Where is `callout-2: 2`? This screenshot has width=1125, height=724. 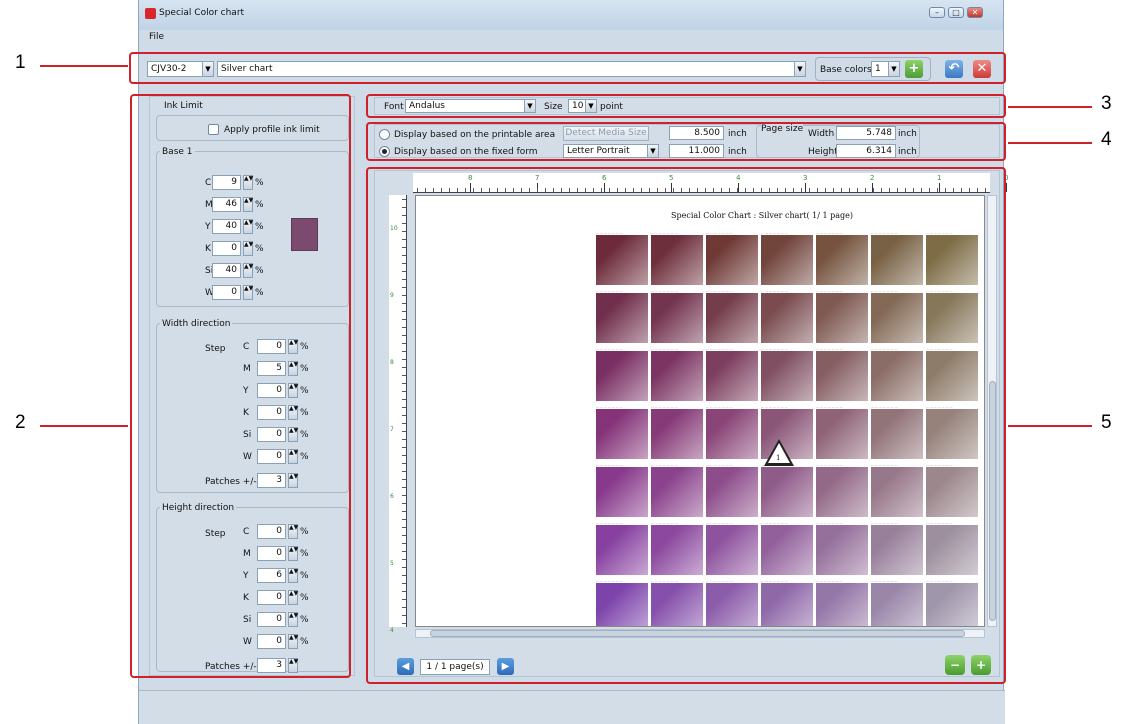
callout-2: 2 is located at coordinates (20, 422).